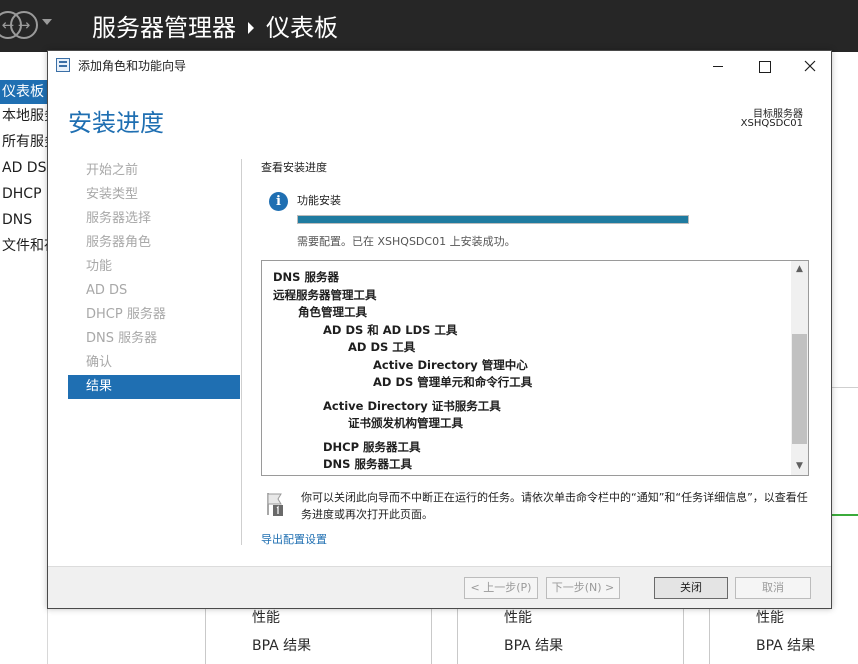  Describe the element at coordinates (453, 382) in the screenshot. I see `result-item: AD DS 管理单元和命令行工具` at that location.